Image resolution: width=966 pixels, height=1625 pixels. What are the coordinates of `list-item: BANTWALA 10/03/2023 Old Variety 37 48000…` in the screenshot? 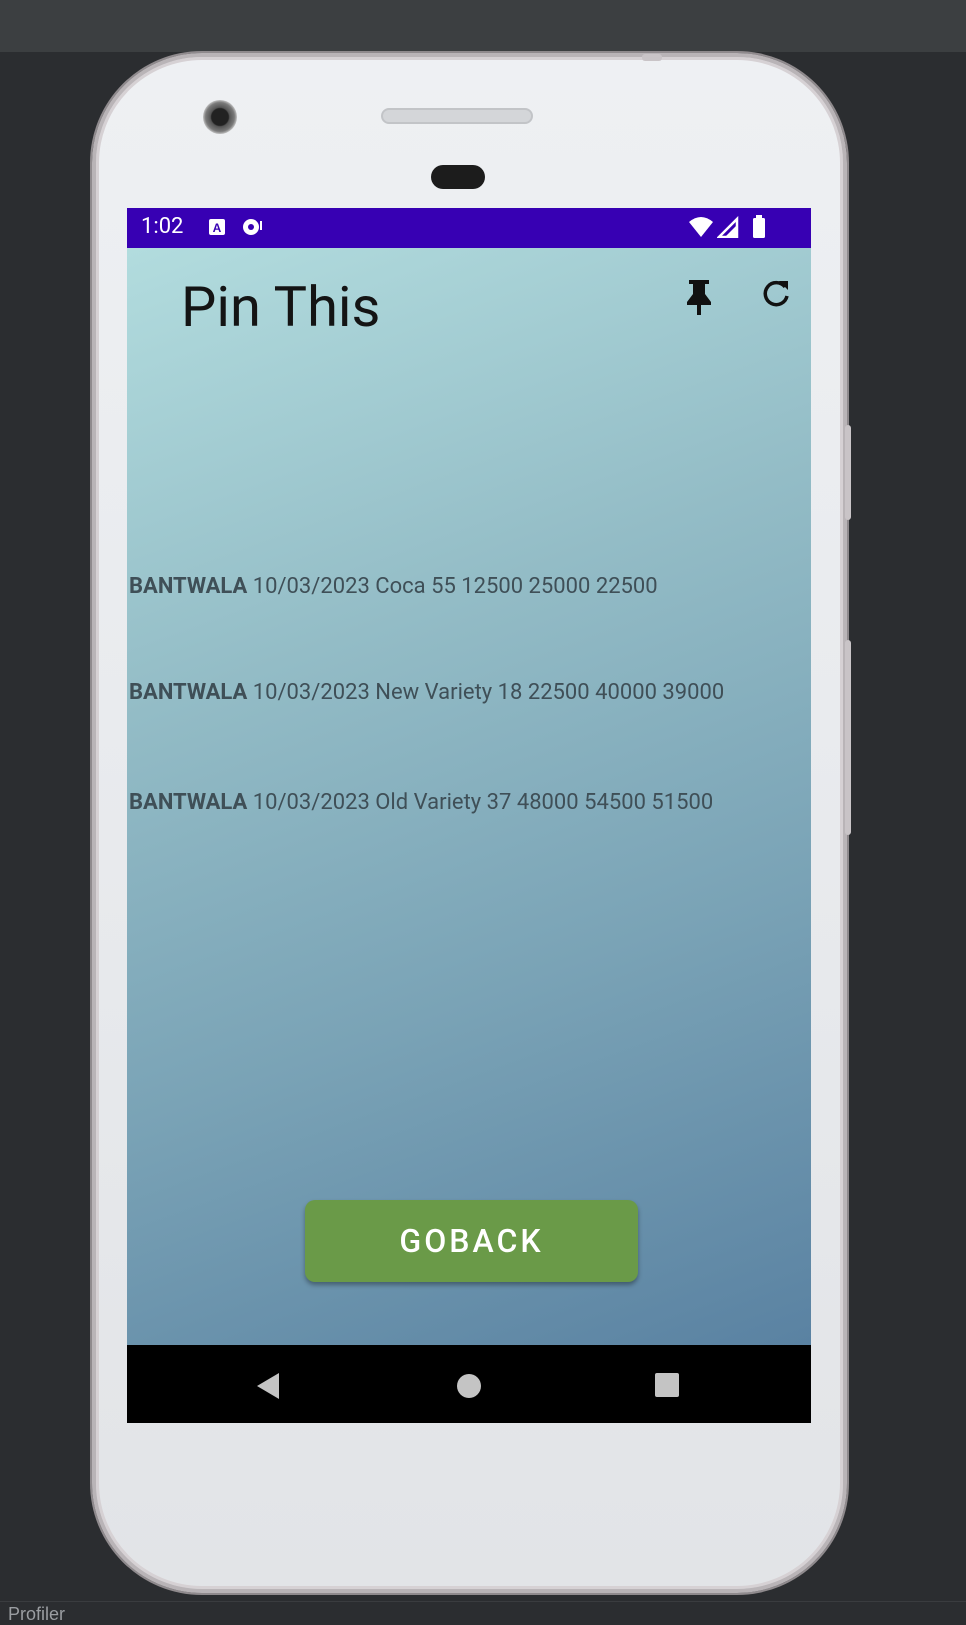 It's located at (421, 802).